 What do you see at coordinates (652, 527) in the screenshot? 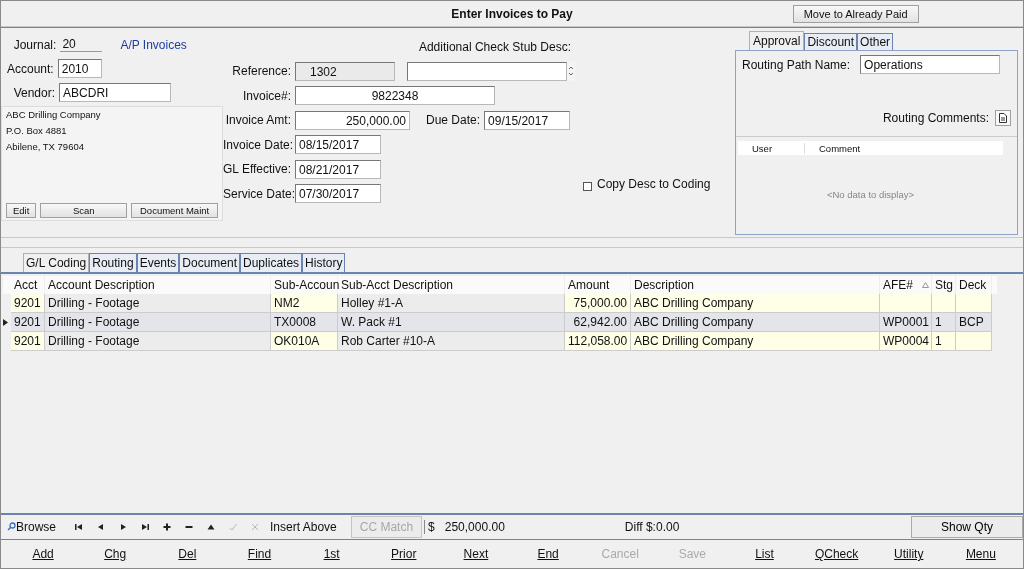
I see `difference-amount: Diff $:0.00` at bounding box center [652, 527].